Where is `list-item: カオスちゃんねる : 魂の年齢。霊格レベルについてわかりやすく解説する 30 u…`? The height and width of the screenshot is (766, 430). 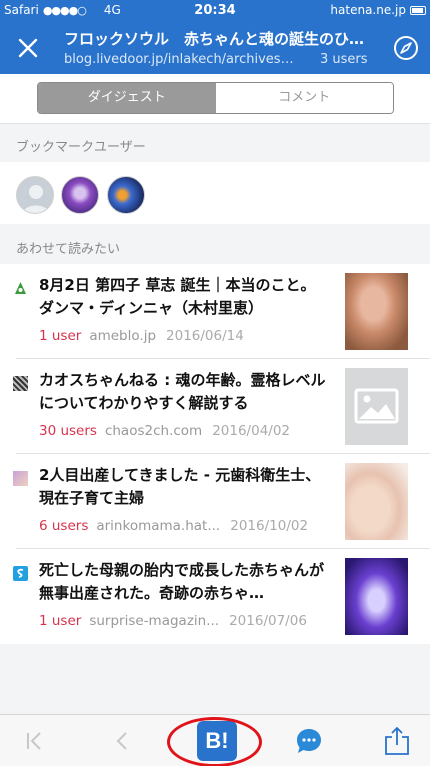
list-item: カオスちゃんねる : 魂の年齢。霊格レベルについてわかりやすく解説する 30 u… is located at coordinates (215, 406).